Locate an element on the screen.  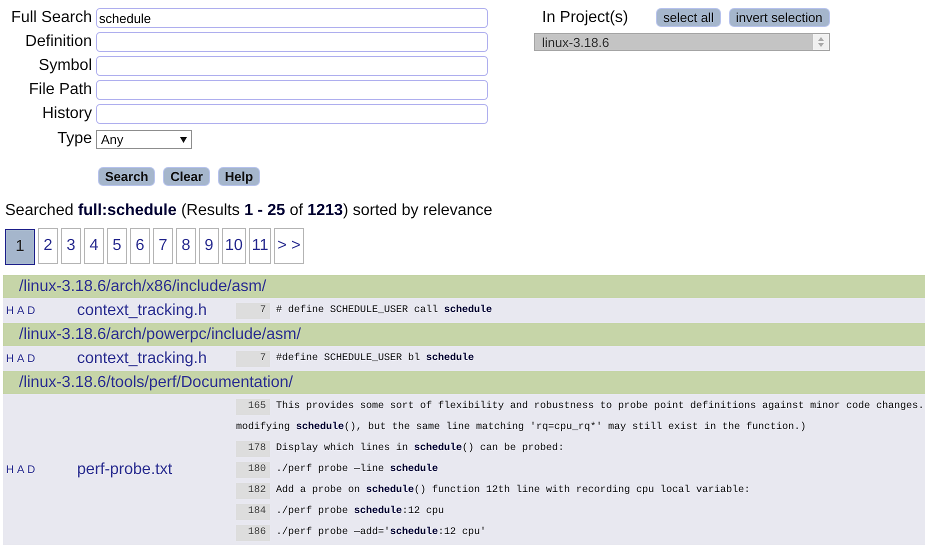
line-number: 165 is located at coordinates (253, 406).